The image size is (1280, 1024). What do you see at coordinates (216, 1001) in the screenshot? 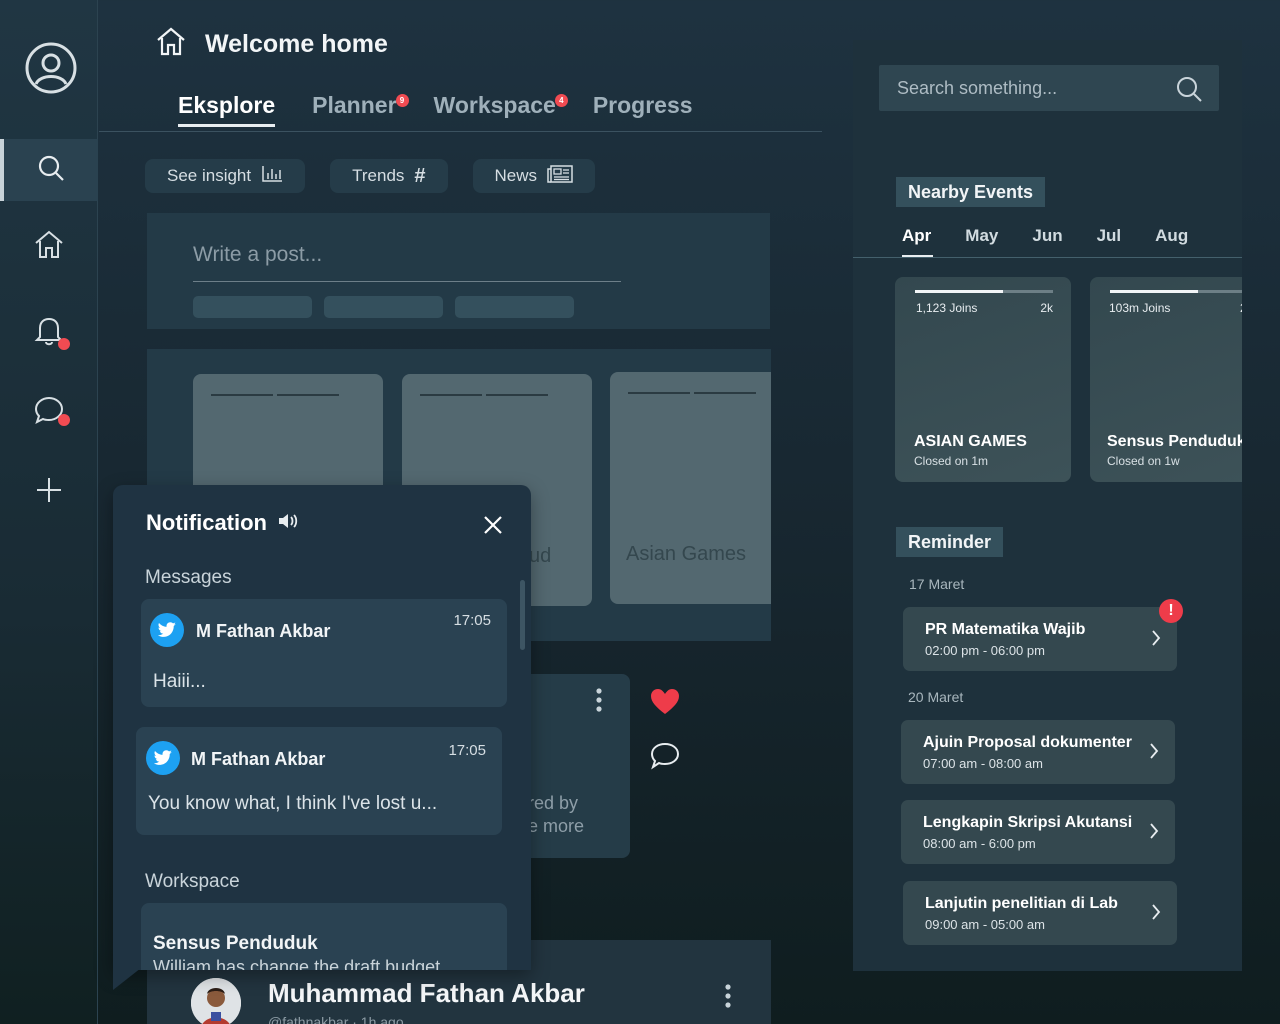
I see `avatar` at bounding box center [216, 1001].